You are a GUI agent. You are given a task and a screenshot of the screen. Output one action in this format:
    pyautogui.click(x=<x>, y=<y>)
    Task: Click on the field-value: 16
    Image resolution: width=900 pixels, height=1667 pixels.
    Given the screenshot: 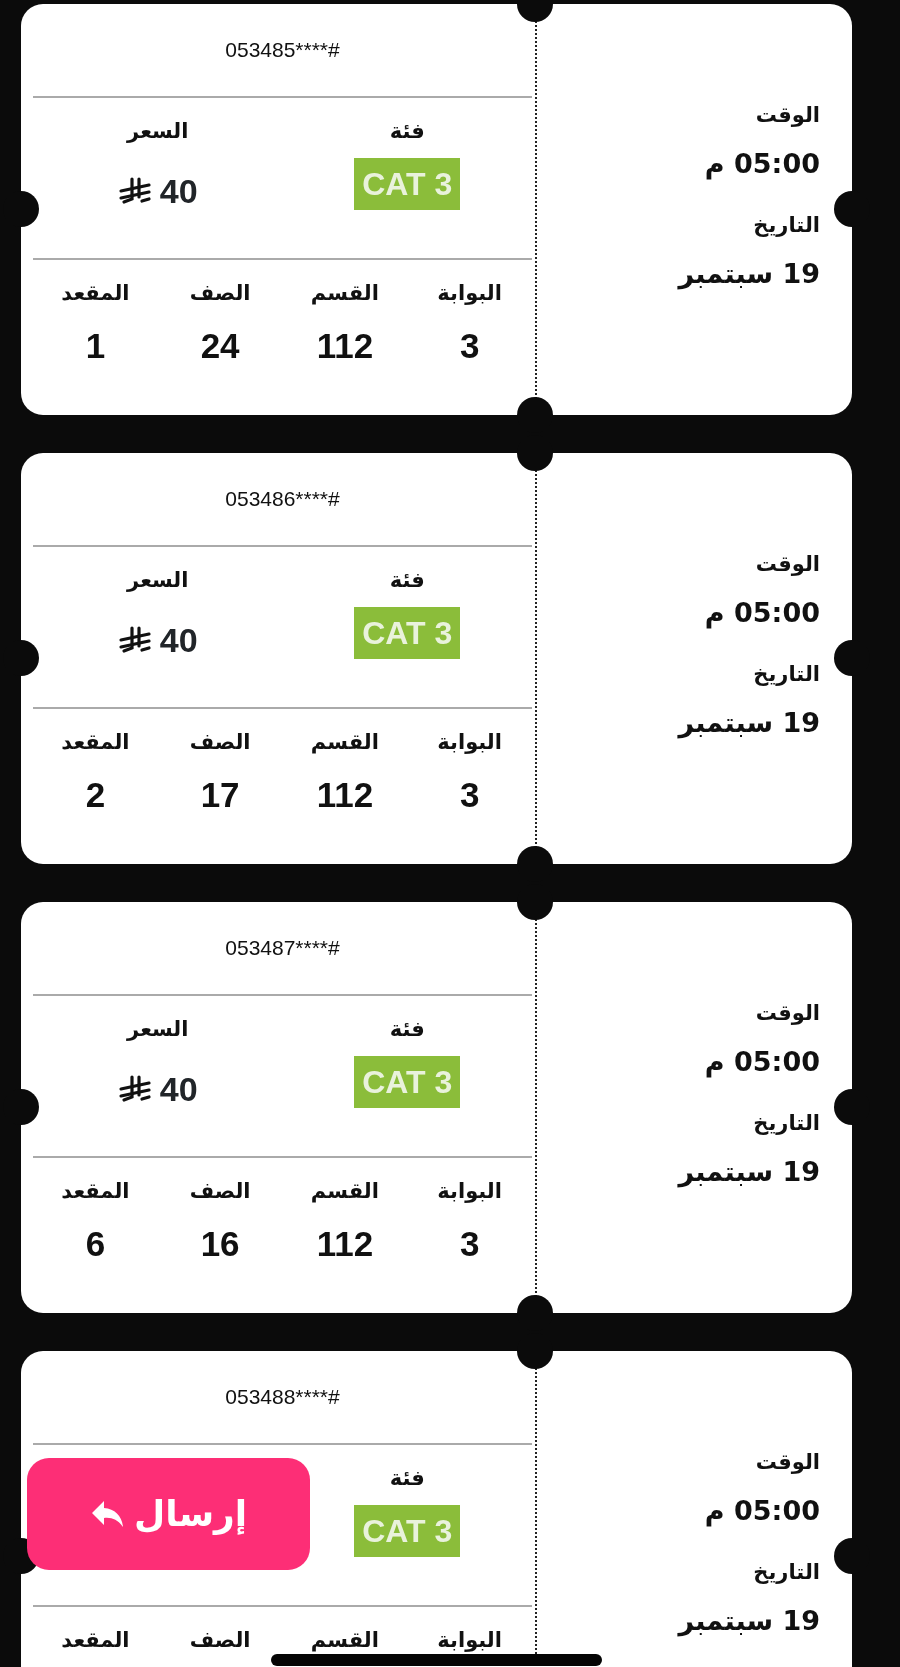 What is the action you would take?
    pyautogui.click(x=220, y=1243)
    